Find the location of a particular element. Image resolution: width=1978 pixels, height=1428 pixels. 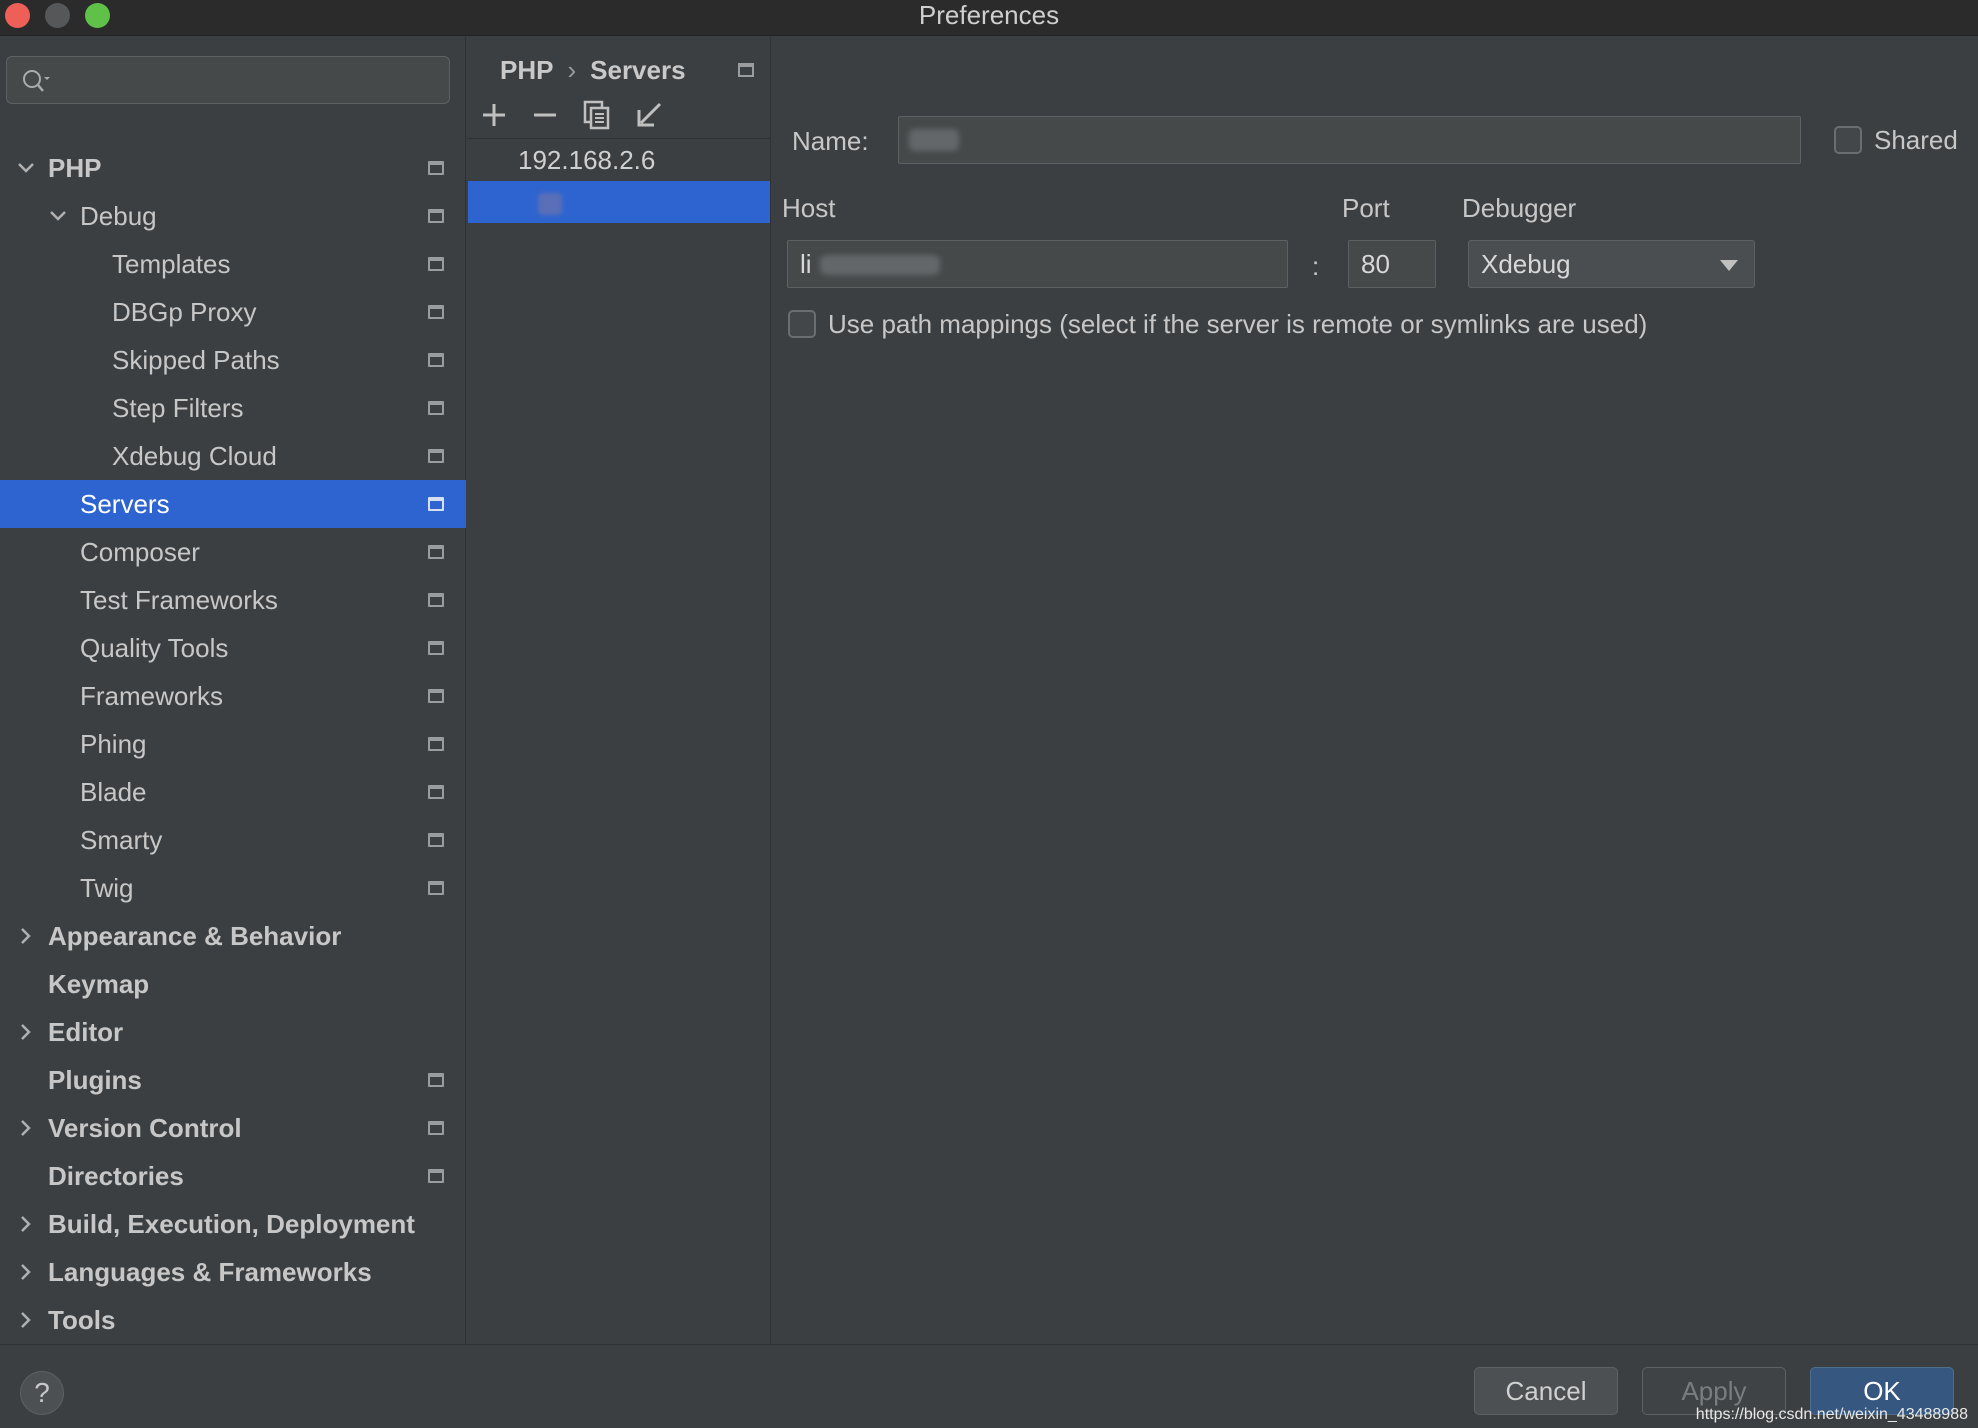

sidebar-item-dbgp-proxy: DBGp Proxy is located at coordinates (233, 312).